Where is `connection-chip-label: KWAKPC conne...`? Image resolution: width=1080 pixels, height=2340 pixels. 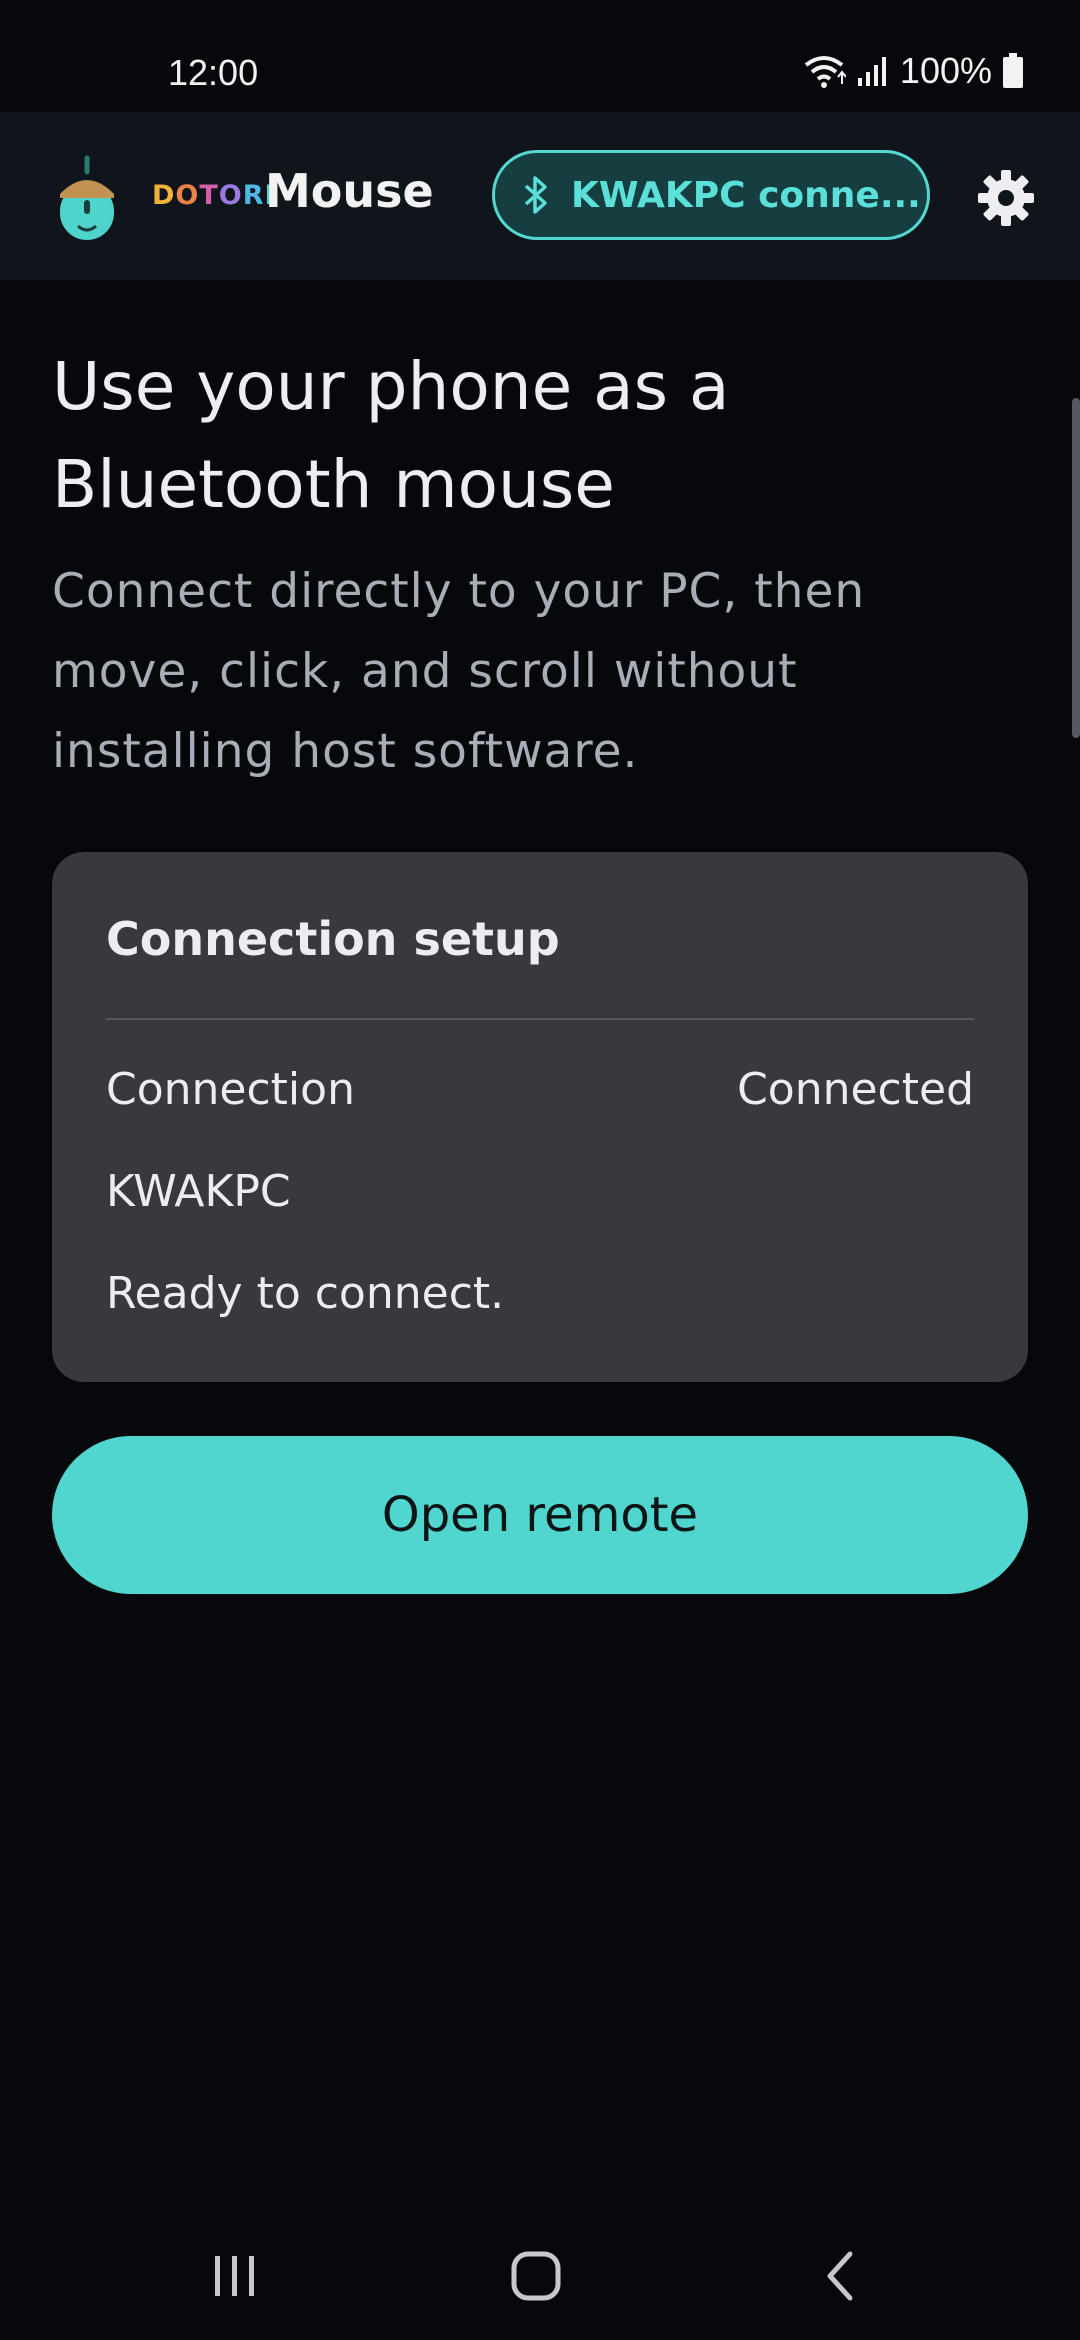
connection-chip-label: KWAKPC conne... is located at coordinates (746, 195).